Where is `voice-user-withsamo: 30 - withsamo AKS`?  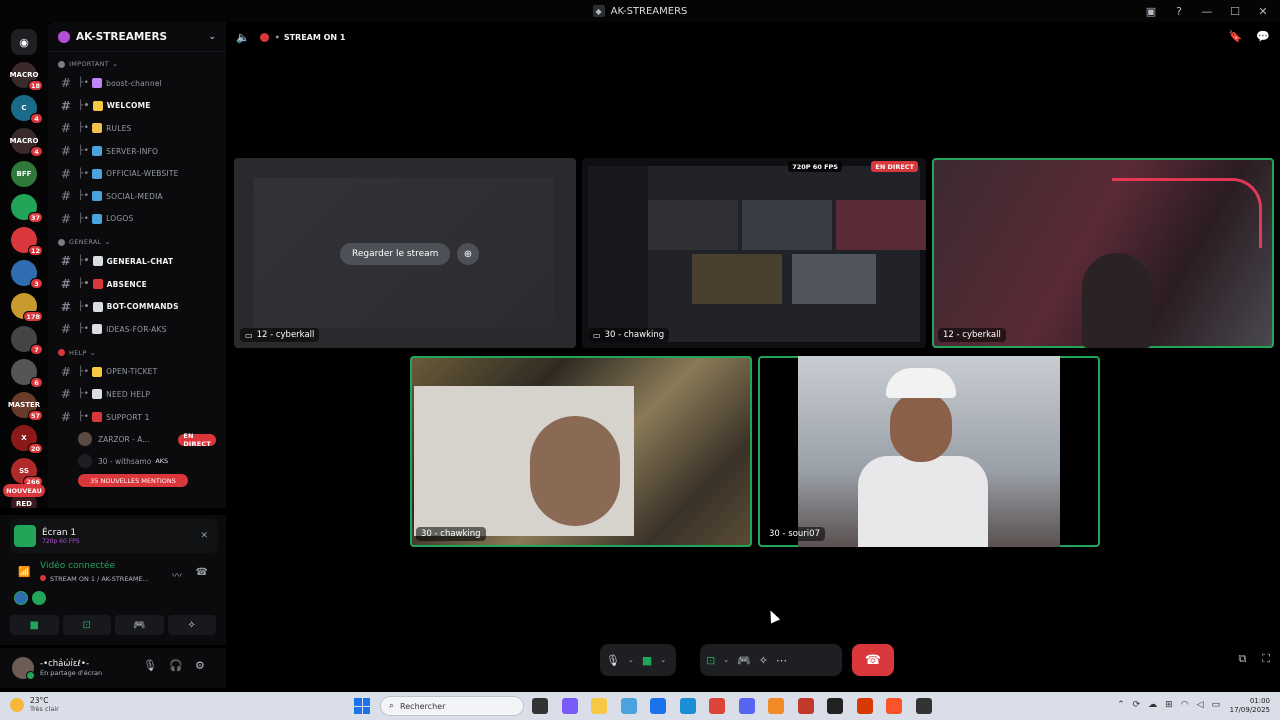 voice-user-withsamo: 30 - withsamo AKS is located at coordinates (137, 461).